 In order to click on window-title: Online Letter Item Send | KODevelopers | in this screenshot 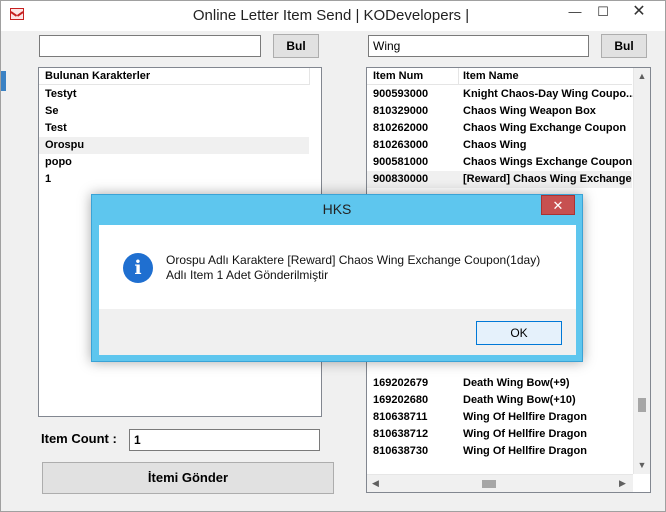, I will do `click(331, 15)`.